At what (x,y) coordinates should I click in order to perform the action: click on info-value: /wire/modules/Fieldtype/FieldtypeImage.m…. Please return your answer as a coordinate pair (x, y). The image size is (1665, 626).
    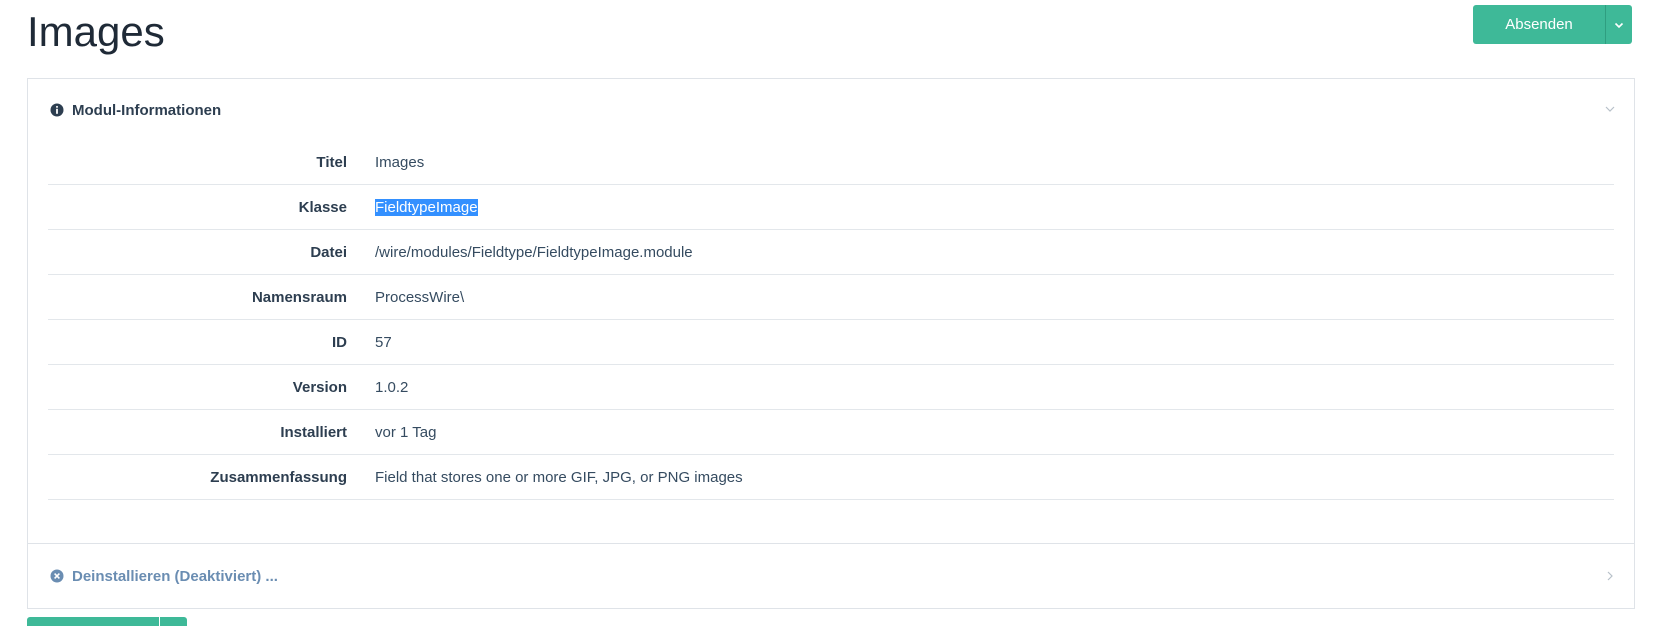
    Looking at the image, I should click on (534, 252).